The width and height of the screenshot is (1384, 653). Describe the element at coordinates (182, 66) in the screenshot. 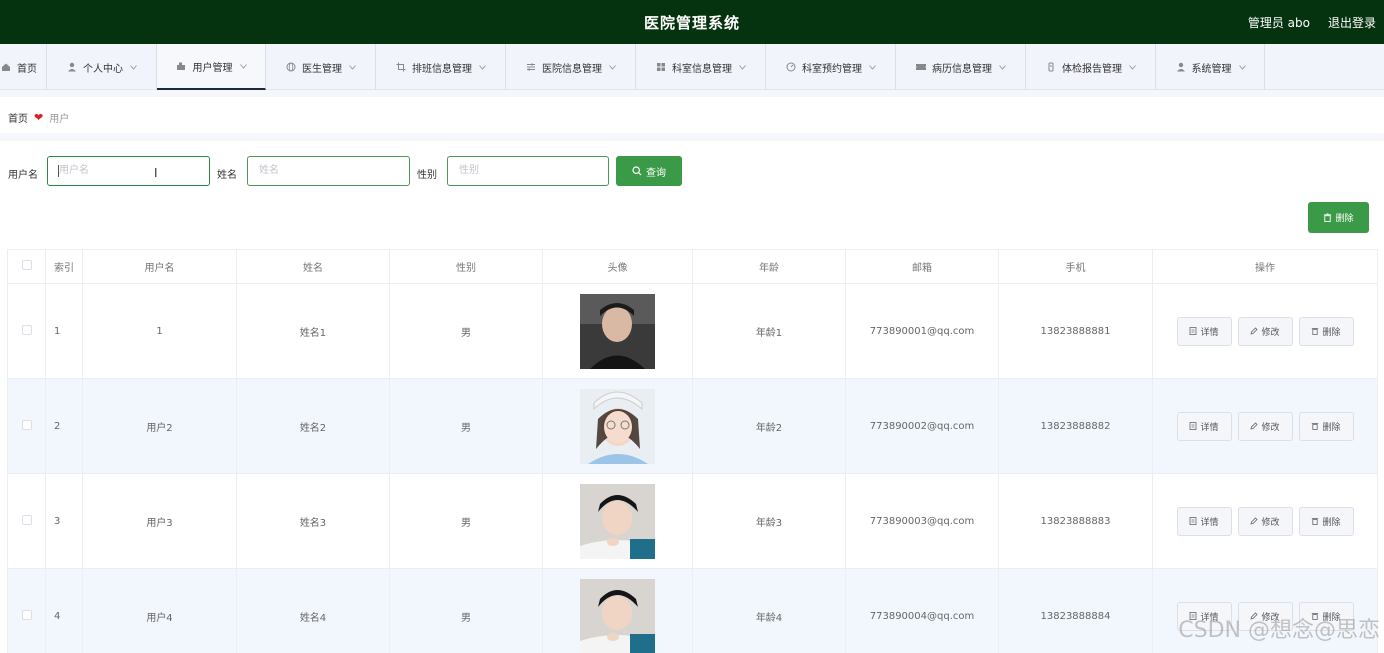

I see `users-icon` at that location.